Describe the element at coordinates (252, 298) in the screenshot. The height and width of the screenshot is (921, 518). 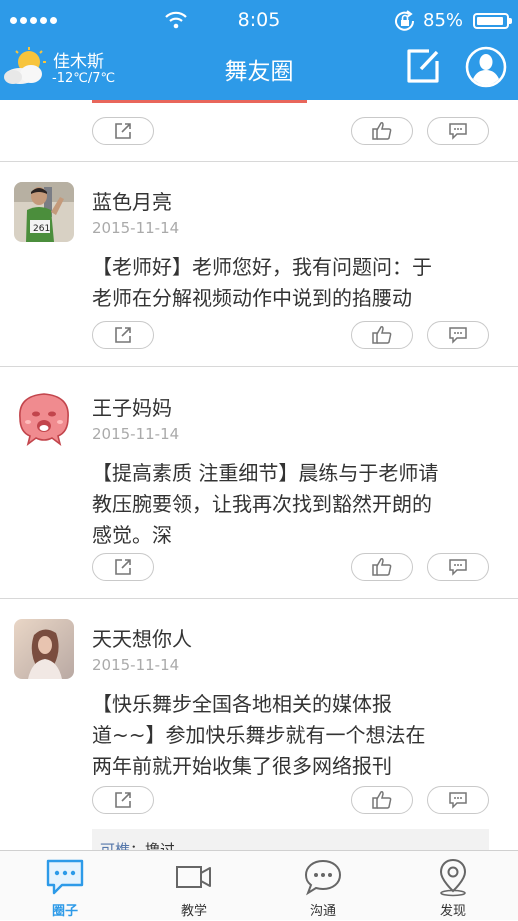
I see `content-line: 老师在分解视频动作中说到的掐腰动` at that location.